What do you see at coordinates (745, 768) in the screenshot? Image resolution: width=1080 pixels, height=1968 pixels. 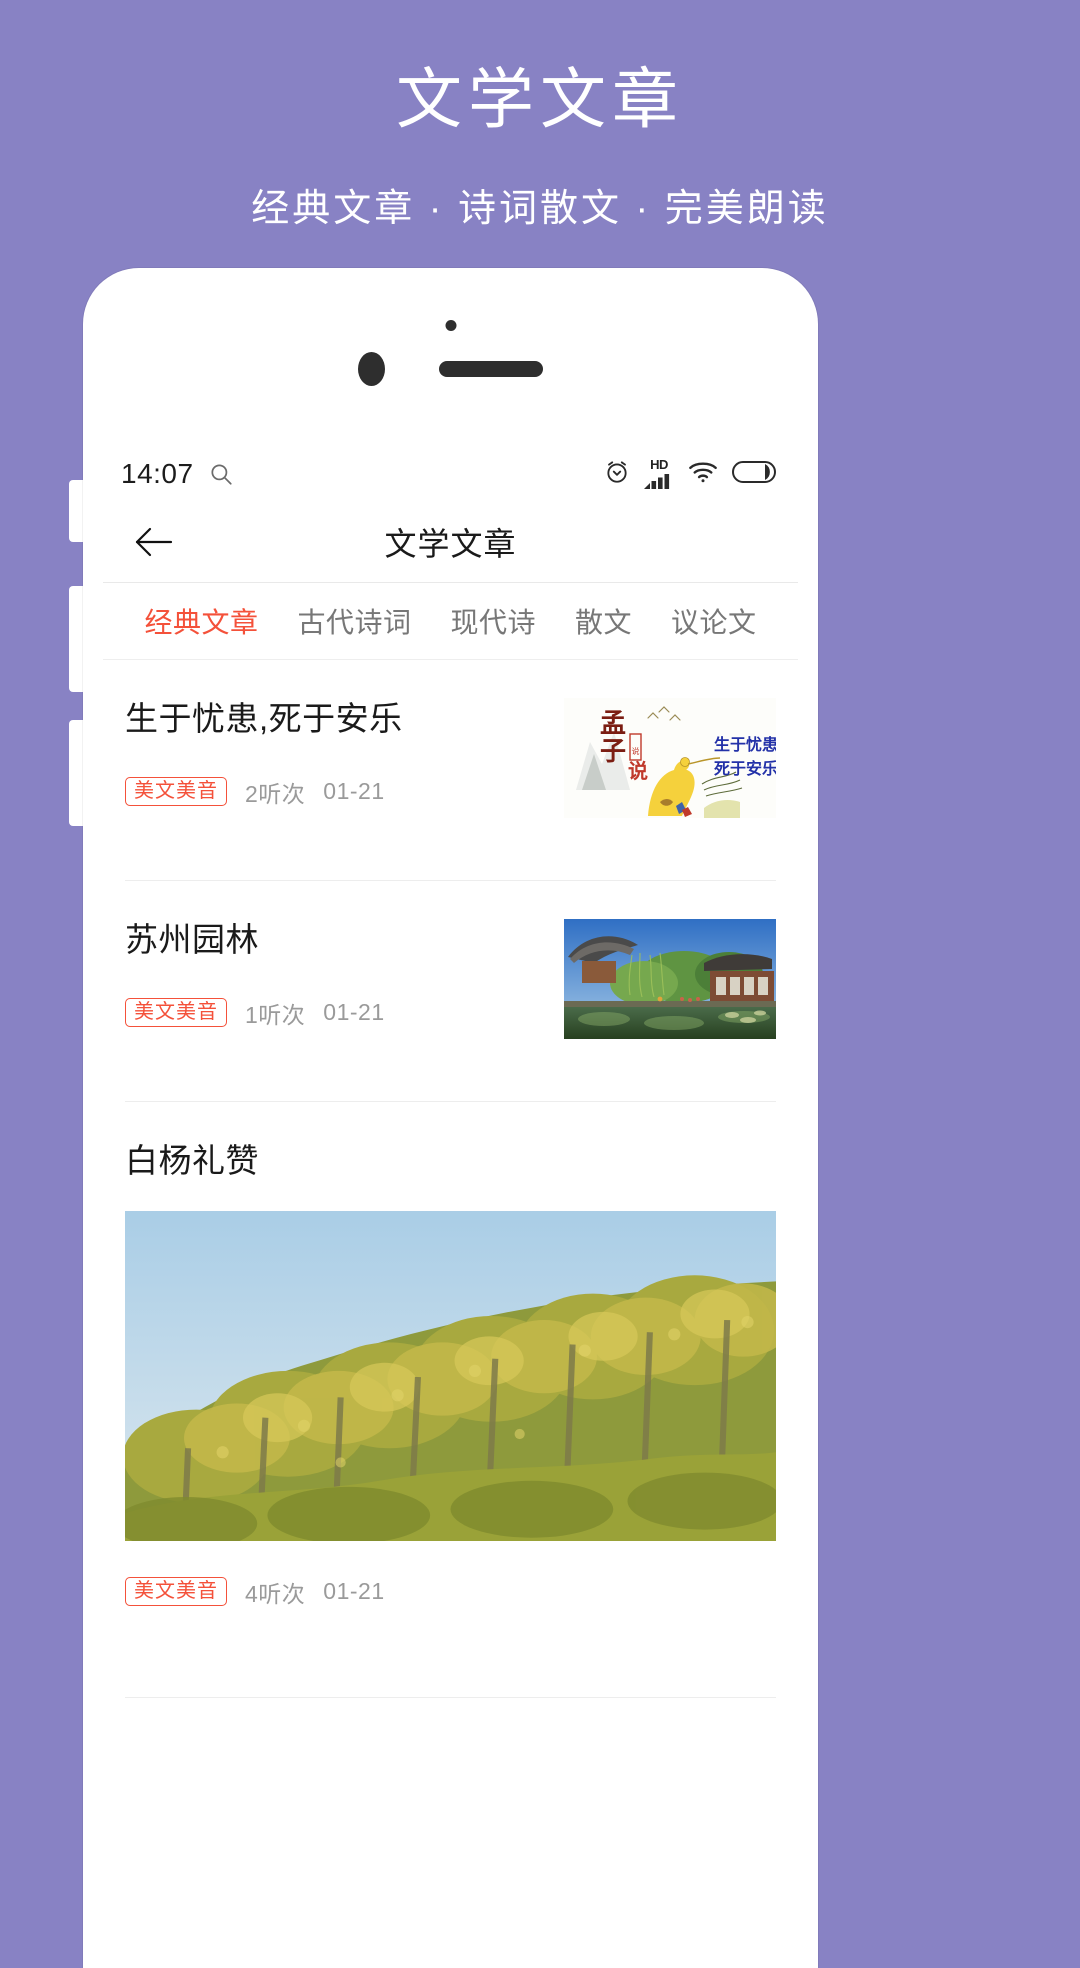 I see `svg-text: 死于安乐` at bounding box center [745, 768].